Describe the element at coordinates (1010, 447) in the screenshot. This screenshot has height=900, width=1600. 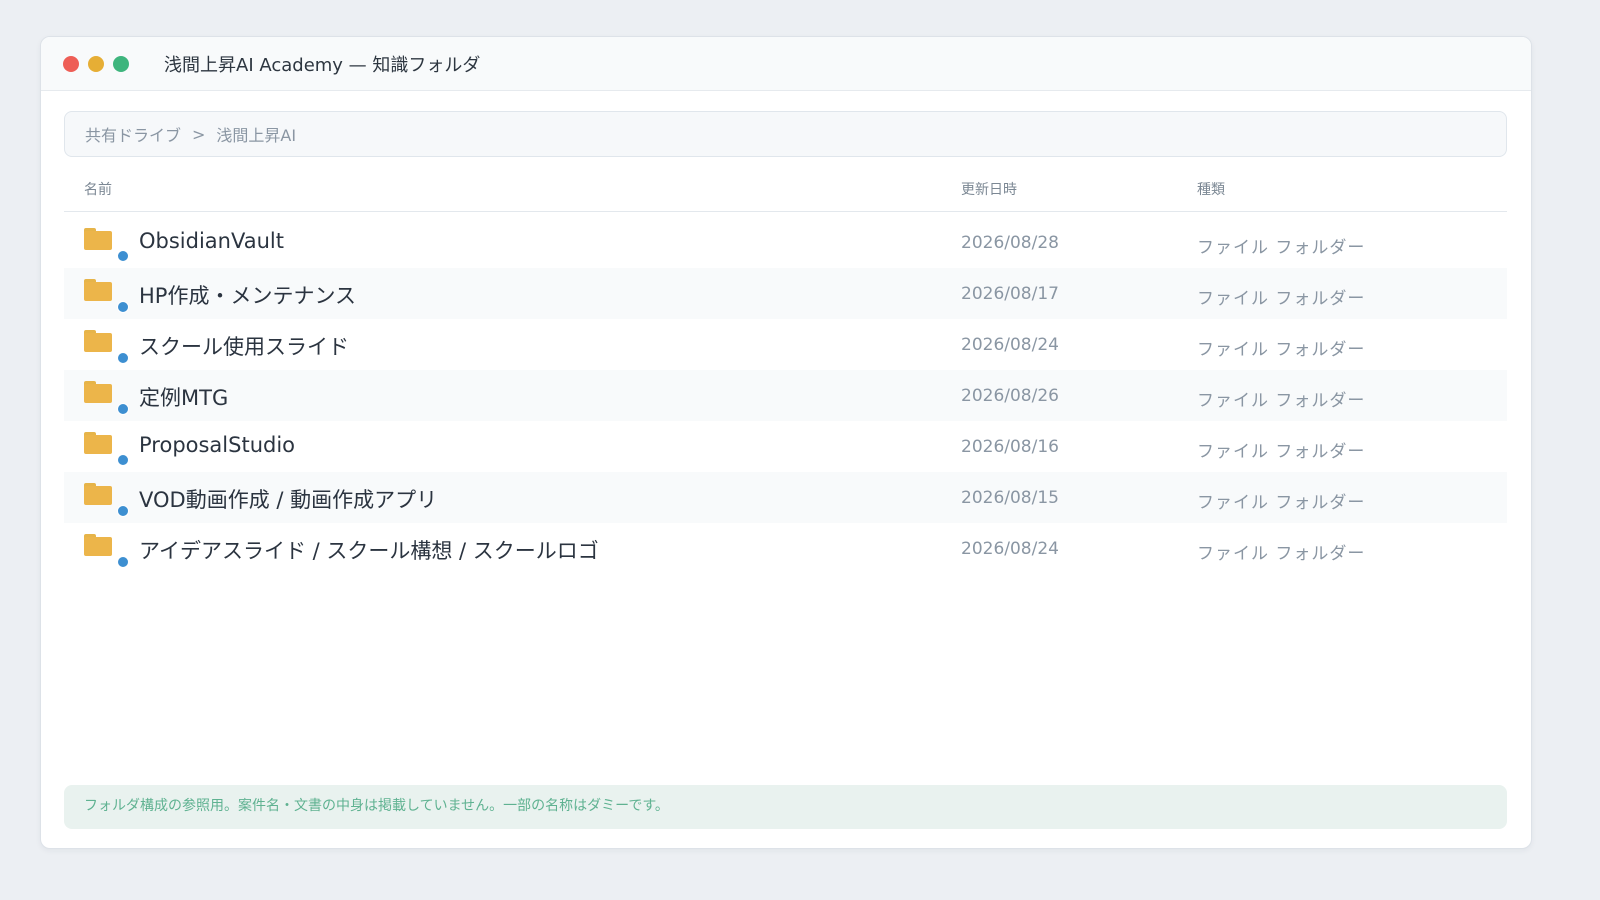
I see `file-modified: 2026/08/16` at that location.